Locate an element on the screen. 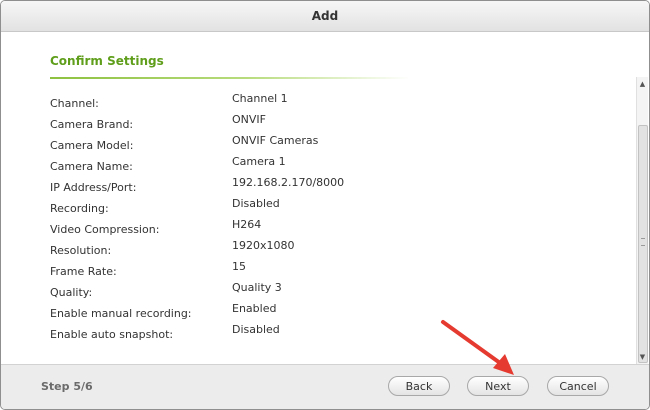 The image size is (650, 410). vertical-scrollbar: ▲ ▼ is located at coordinates (642, 221).